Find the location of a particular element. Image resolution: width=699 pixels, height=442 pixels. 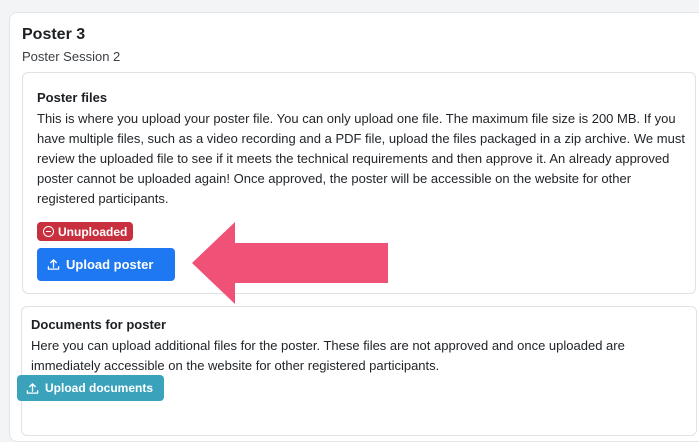

upload-documents-button: Upload documents is located at coordinates (90, 388).